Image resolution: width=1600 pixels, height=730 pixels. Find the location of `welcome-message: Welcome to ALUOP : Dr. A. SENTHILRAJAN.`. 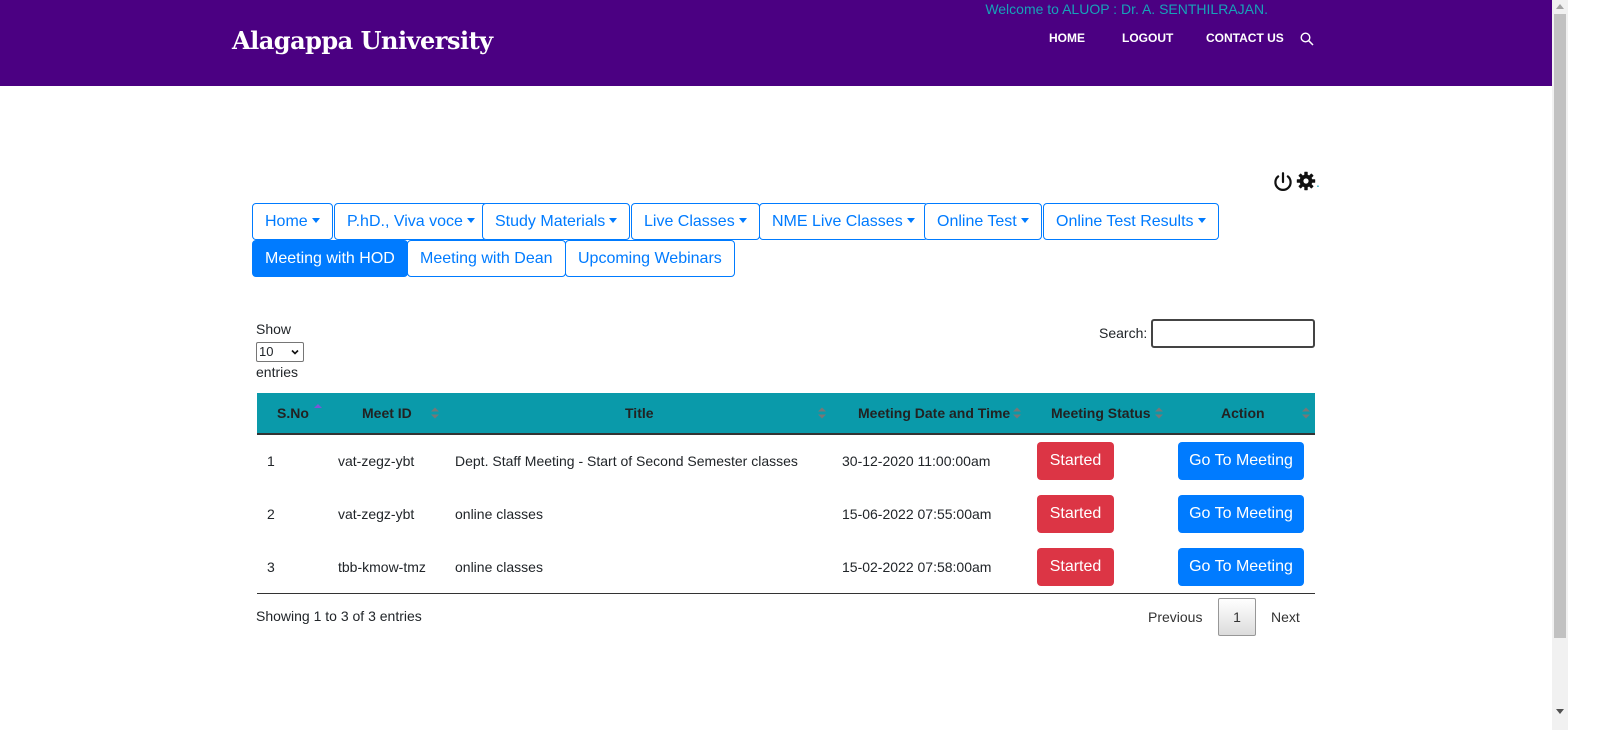

welcome-message: Welcome to ALUOP : Dr. A. SENTHILRAJAN. is located at coordinates (1126, 9).